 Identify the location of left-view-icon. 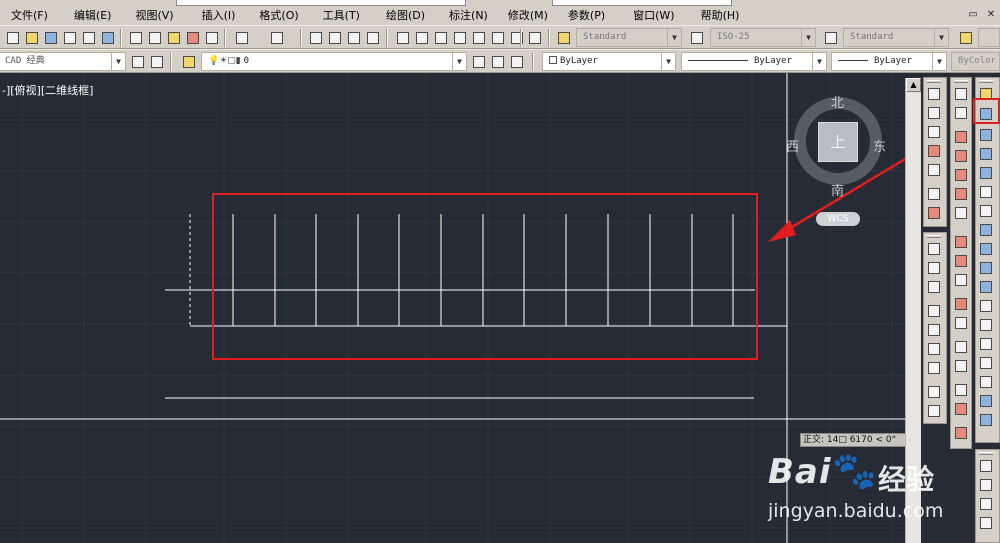
(934, 151).